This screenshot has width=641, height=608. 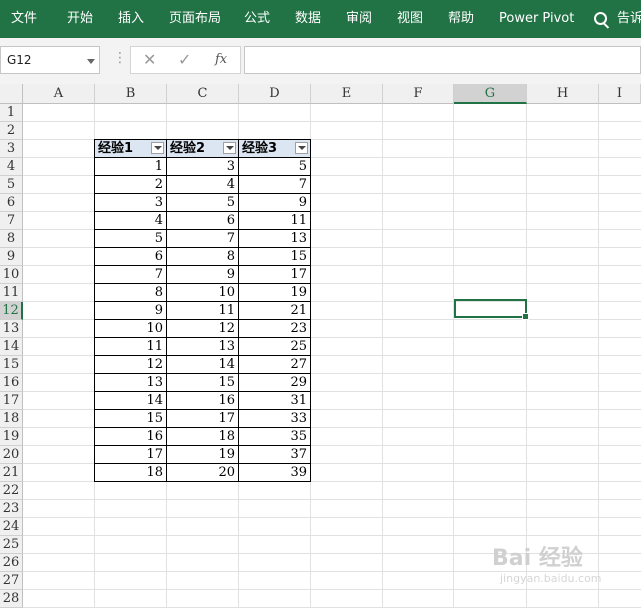 I want to click on row-header-11: 11, so click(x=11, y=293).